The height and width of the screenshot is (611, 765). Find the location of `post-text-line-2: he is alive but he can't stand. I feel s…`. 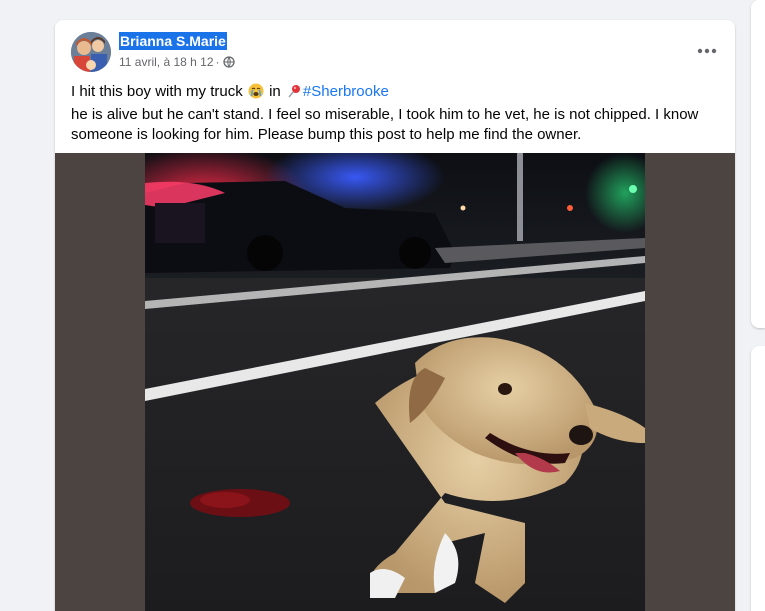

post-text-line-2: he is alive but he can't stand. I feel s… is located at coordinates (385, 114).